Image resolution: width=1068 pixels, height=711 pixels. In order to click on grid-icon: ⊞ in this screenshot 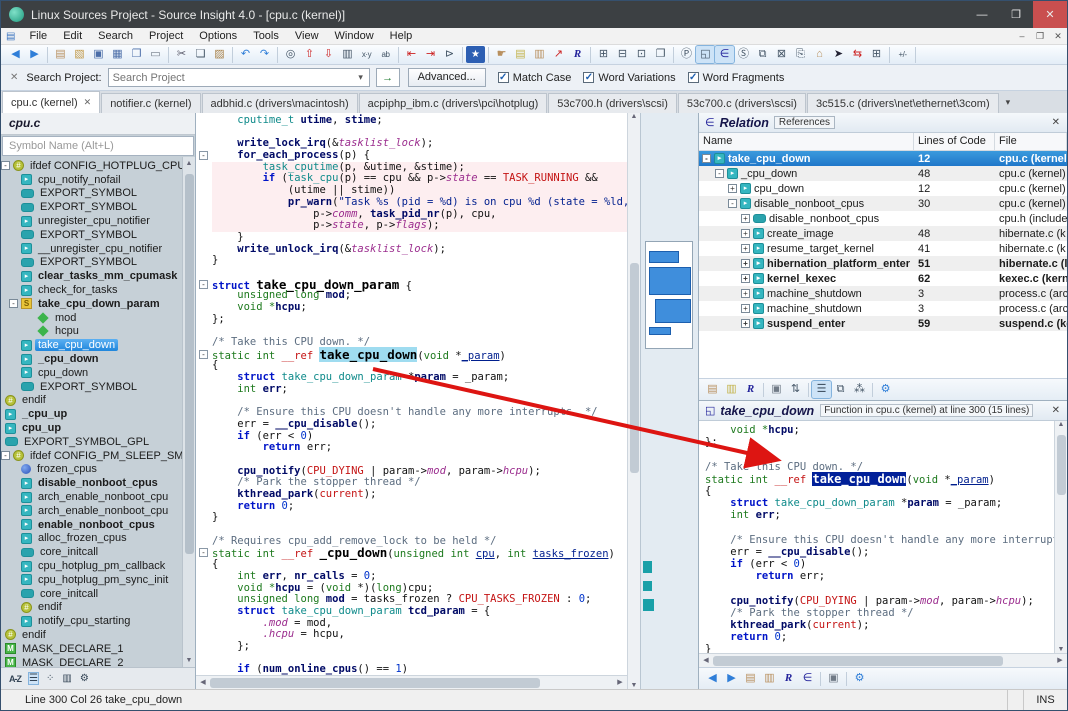, I will do `click(876, 54)`.